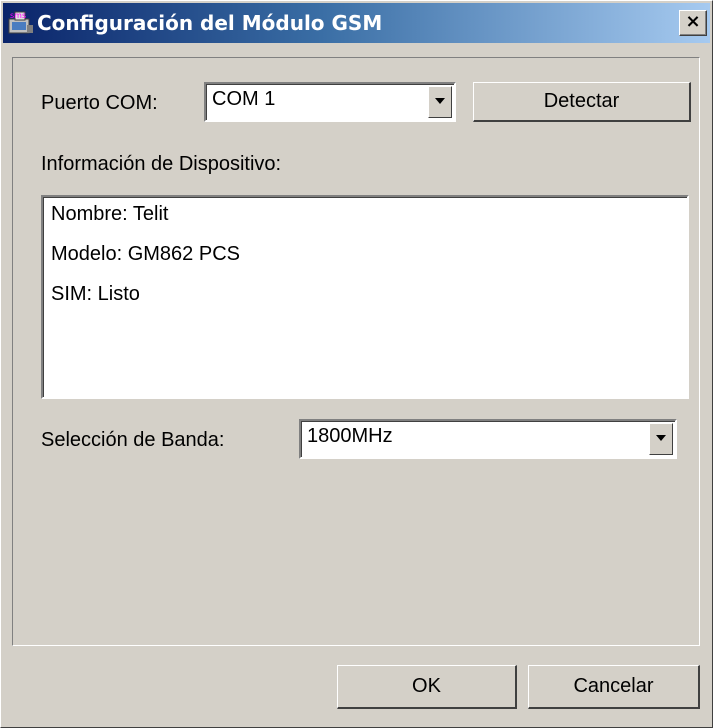 Image resolution: width=713 pixels, height=728 pixels. What do you see at coordinates (582, 102) in the screenshot?
I see `detect-button: Detectar` at bounding box center [582, 102].